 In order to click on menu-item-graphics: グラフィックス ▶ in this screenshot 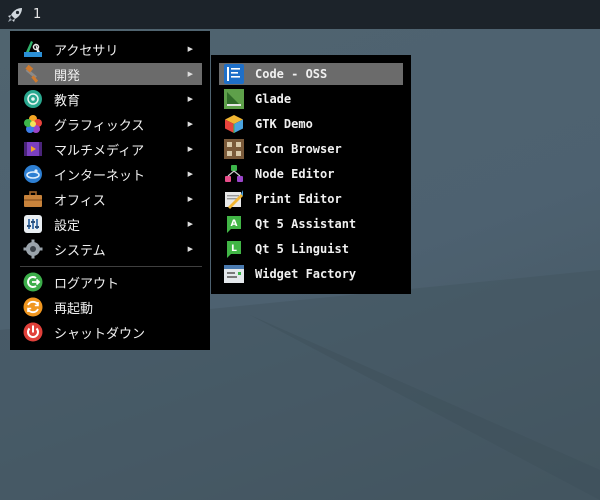, I will do `click(110, 124)`.